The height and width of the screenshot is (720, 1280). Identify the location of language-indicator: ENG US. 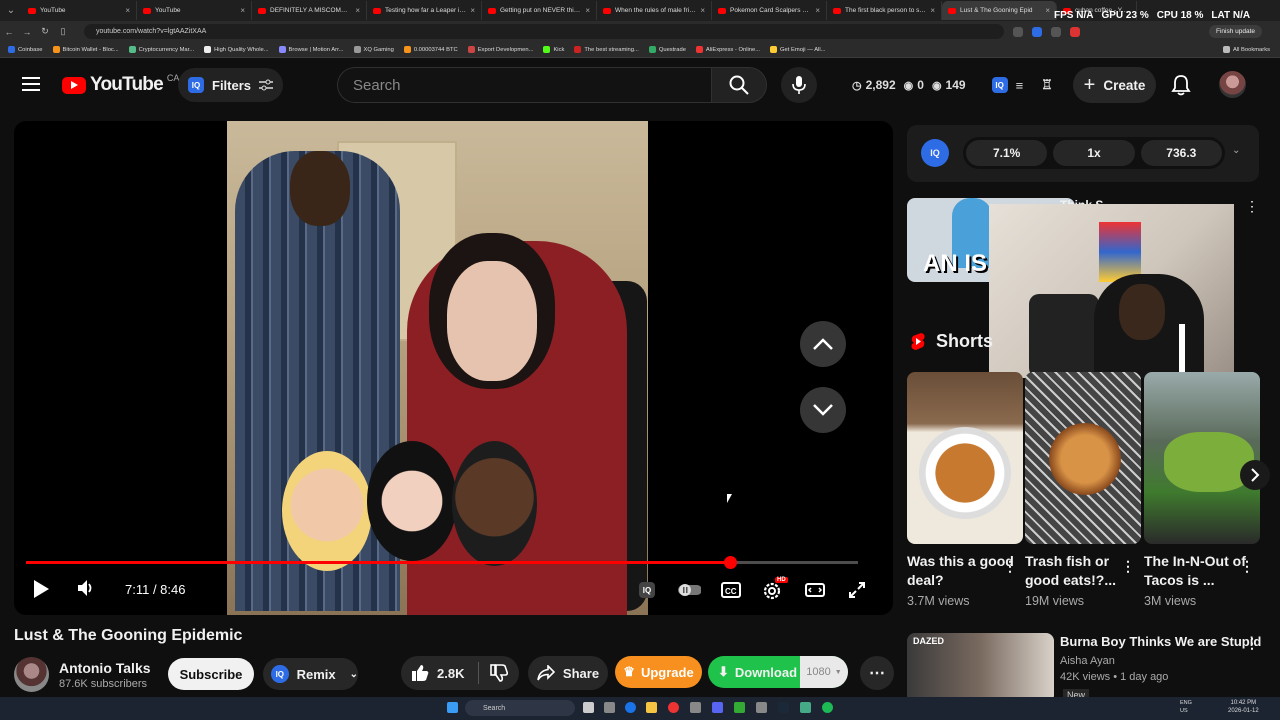
(1186, 707).